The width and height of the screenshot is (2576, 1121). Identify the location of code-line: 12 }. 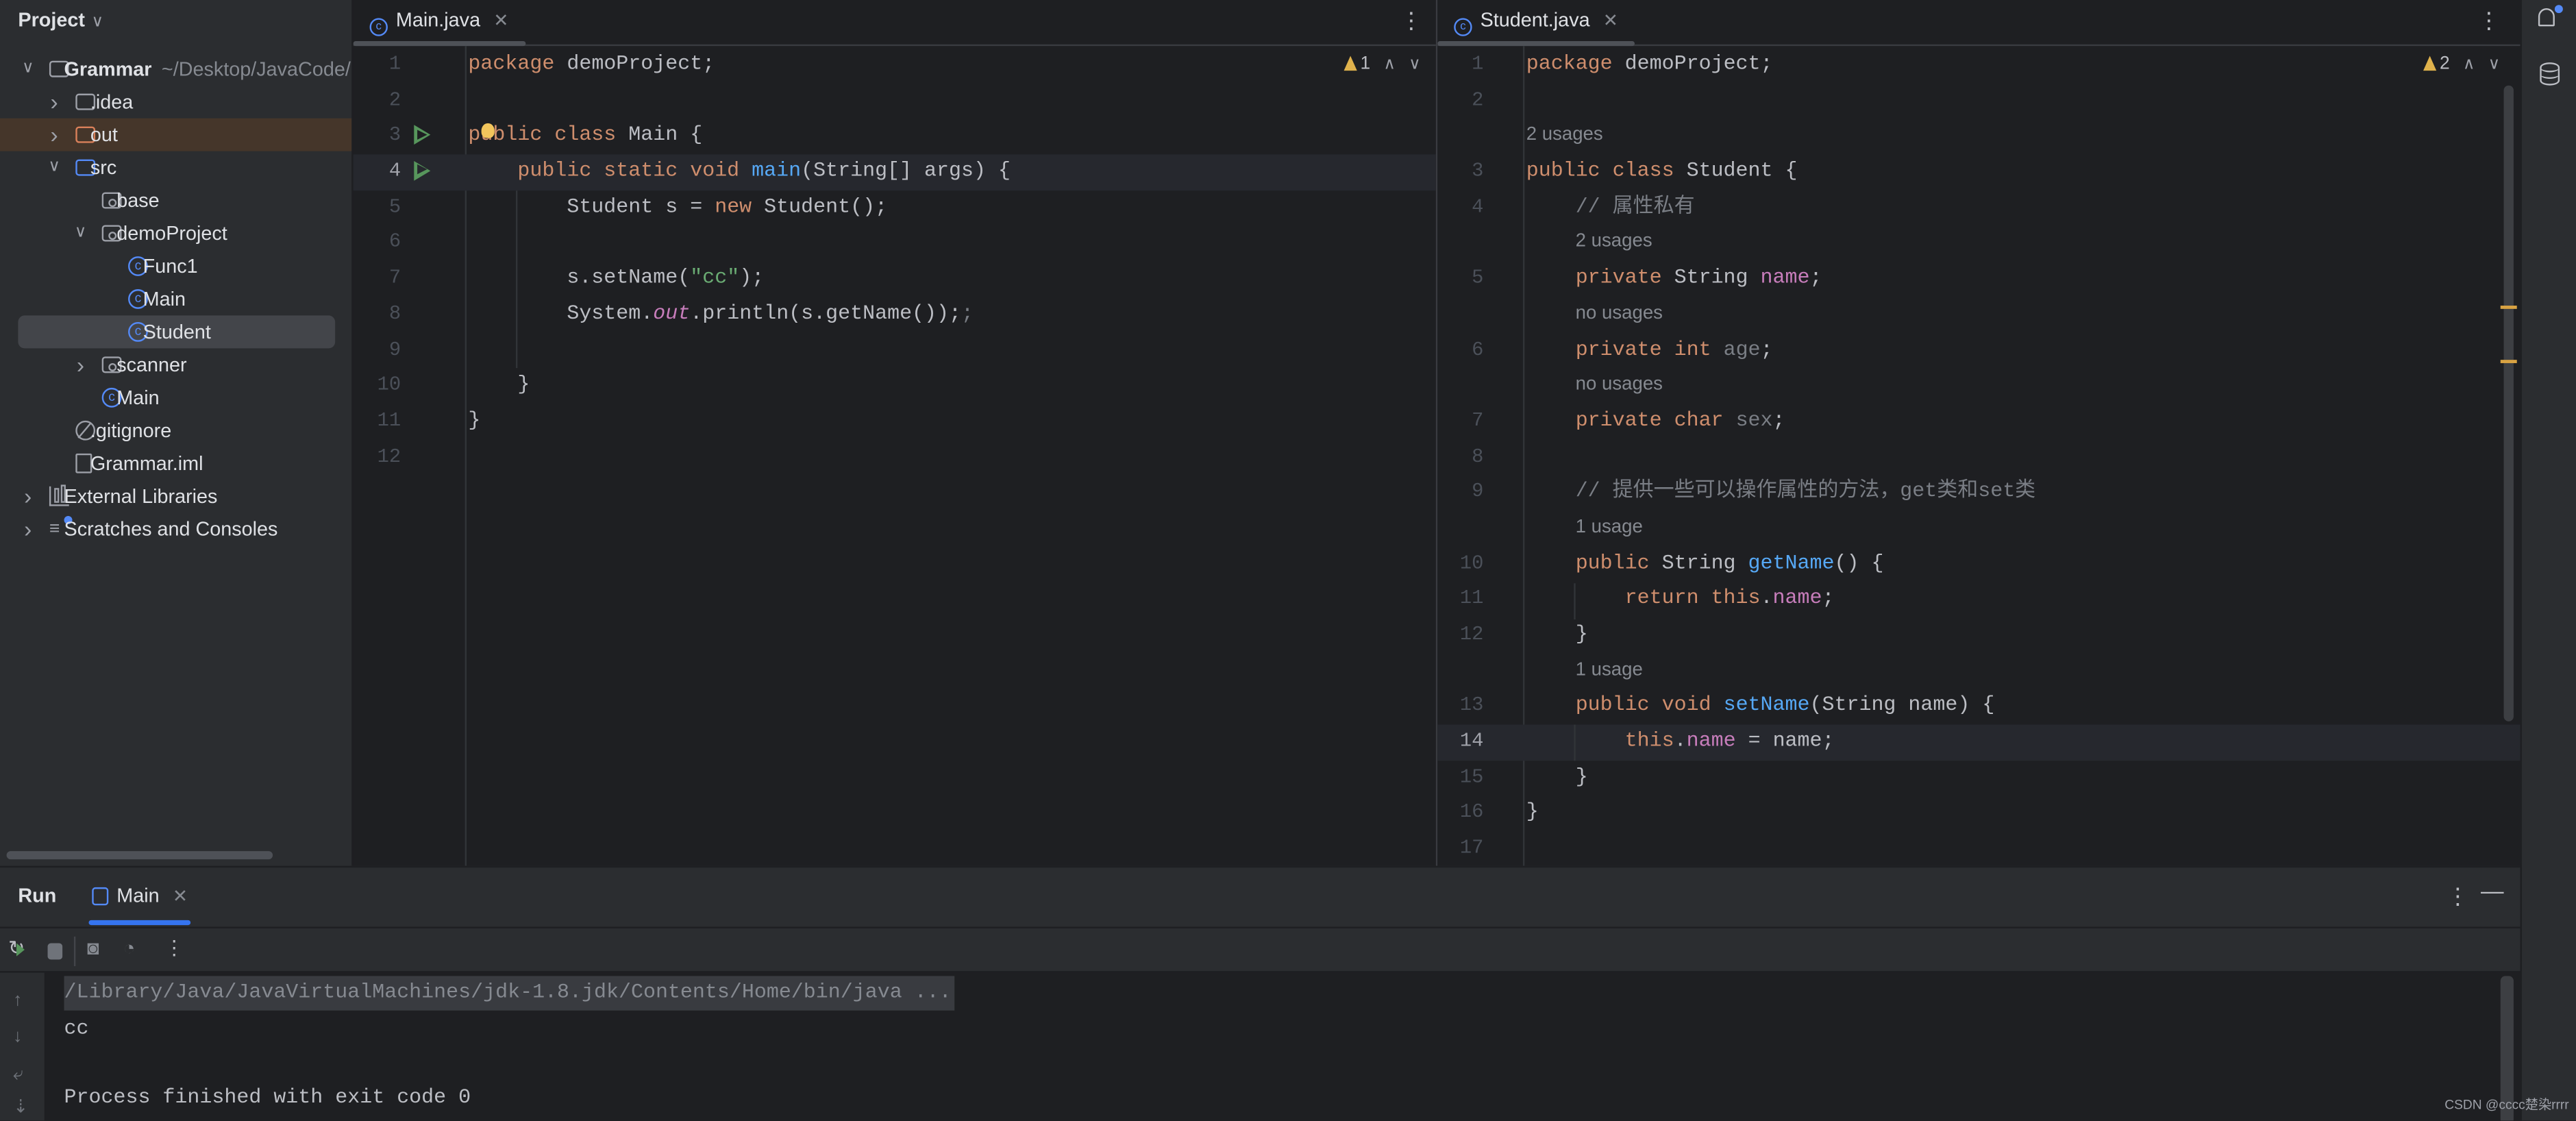
(1978, 636).